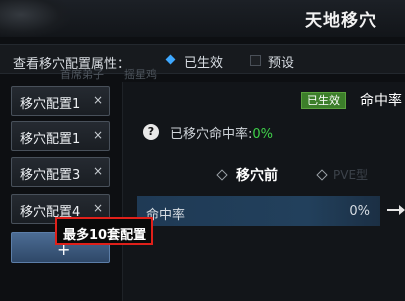  What do you see at coordinates (257, 176) in the screenshot?
I see `section-title: 移穴前` at bounding box center [257, 176].